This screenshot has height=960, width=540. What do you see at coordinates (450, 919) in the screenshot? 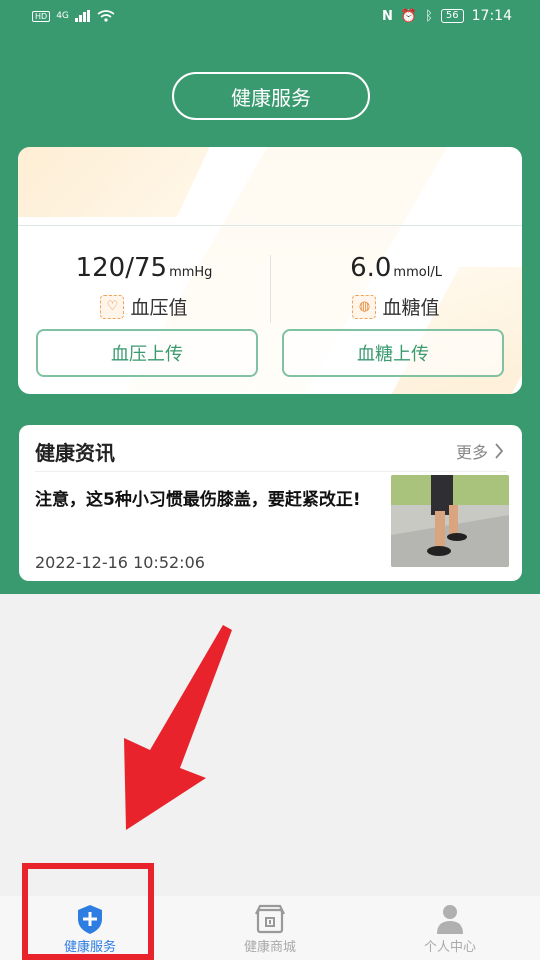
I see `person-icon` at bounding box center [450, 919].